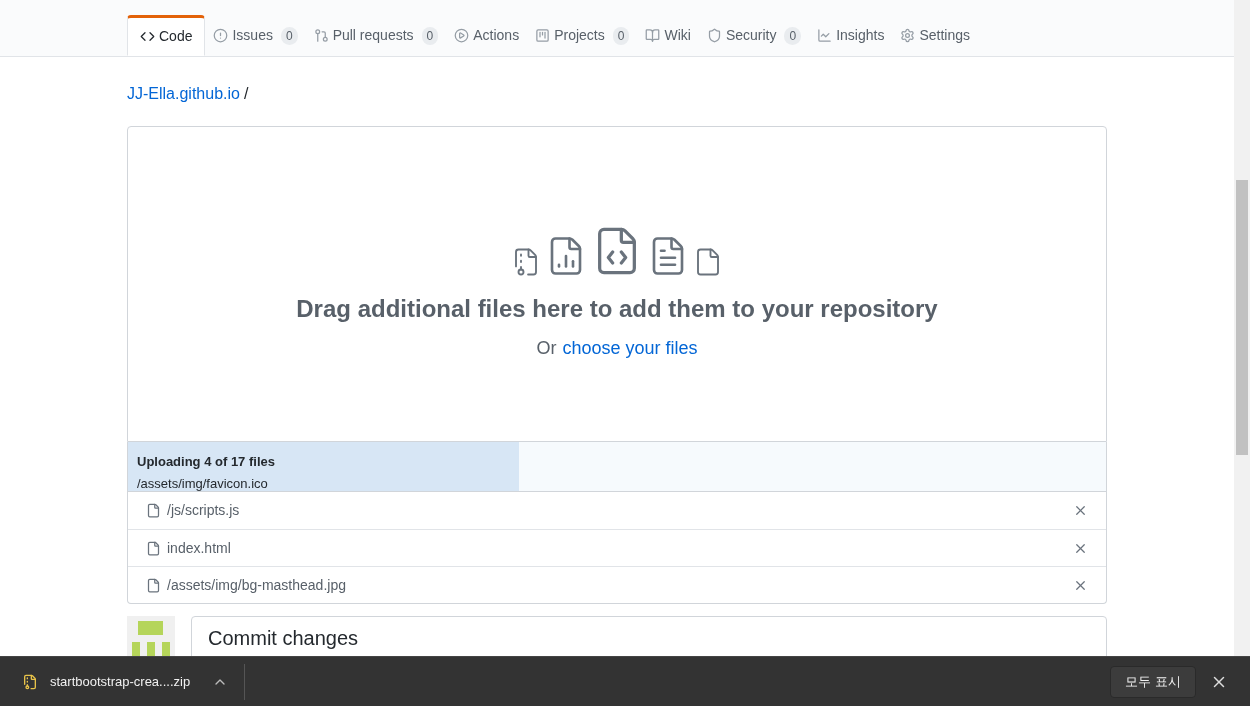  I want to click on drop-heading: Drag additional files here to add them to your repository, so click(617, 309).